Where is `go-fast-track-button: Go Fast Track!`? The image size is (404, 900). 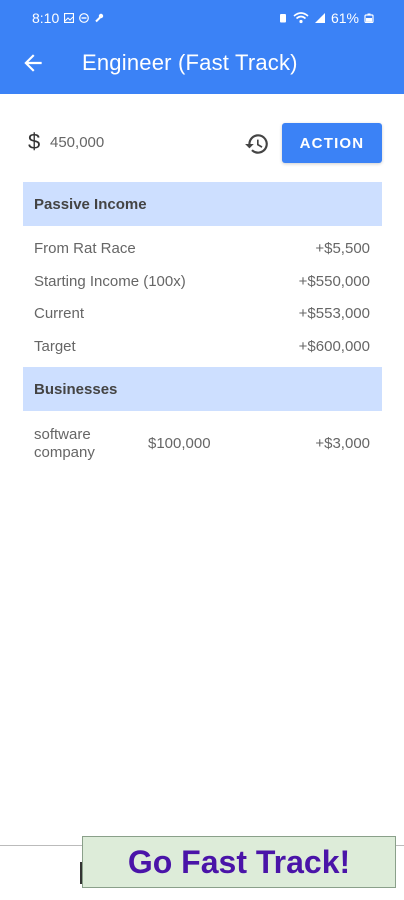
go-fast-track-button: Go Fast Track! is located at coordinates (239, 862).